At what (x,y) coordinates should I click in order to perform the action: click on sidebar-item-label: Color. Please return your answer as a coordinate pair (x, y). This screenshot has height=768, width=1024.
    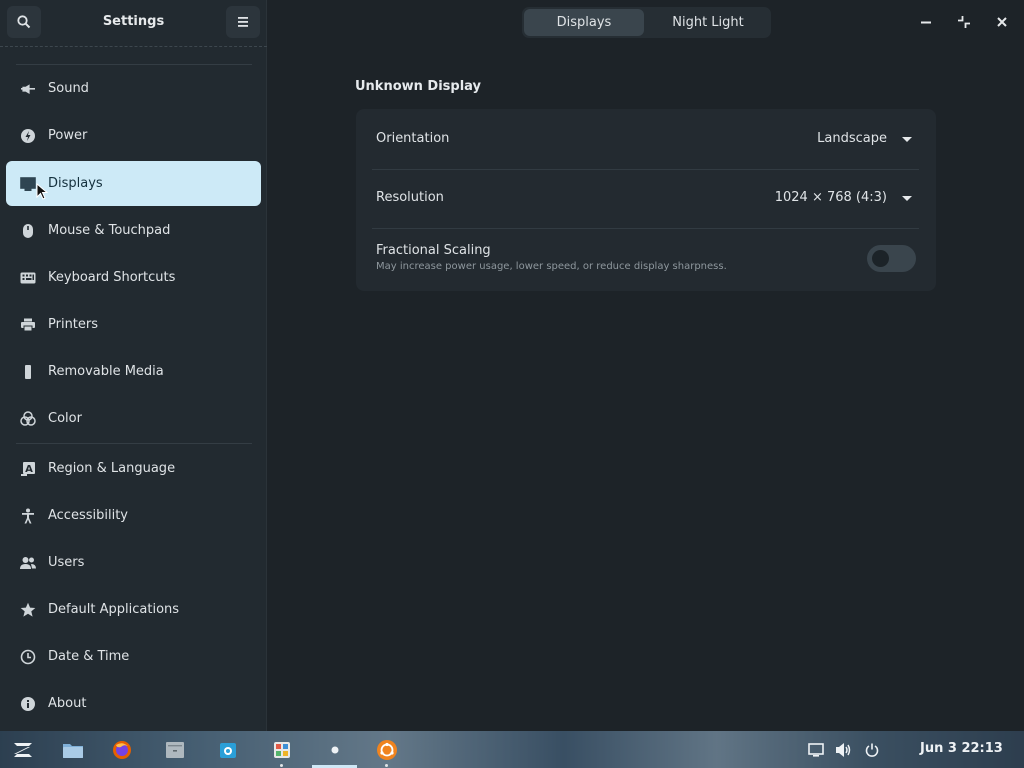
    Looking at the image, I should click on (65, 418).